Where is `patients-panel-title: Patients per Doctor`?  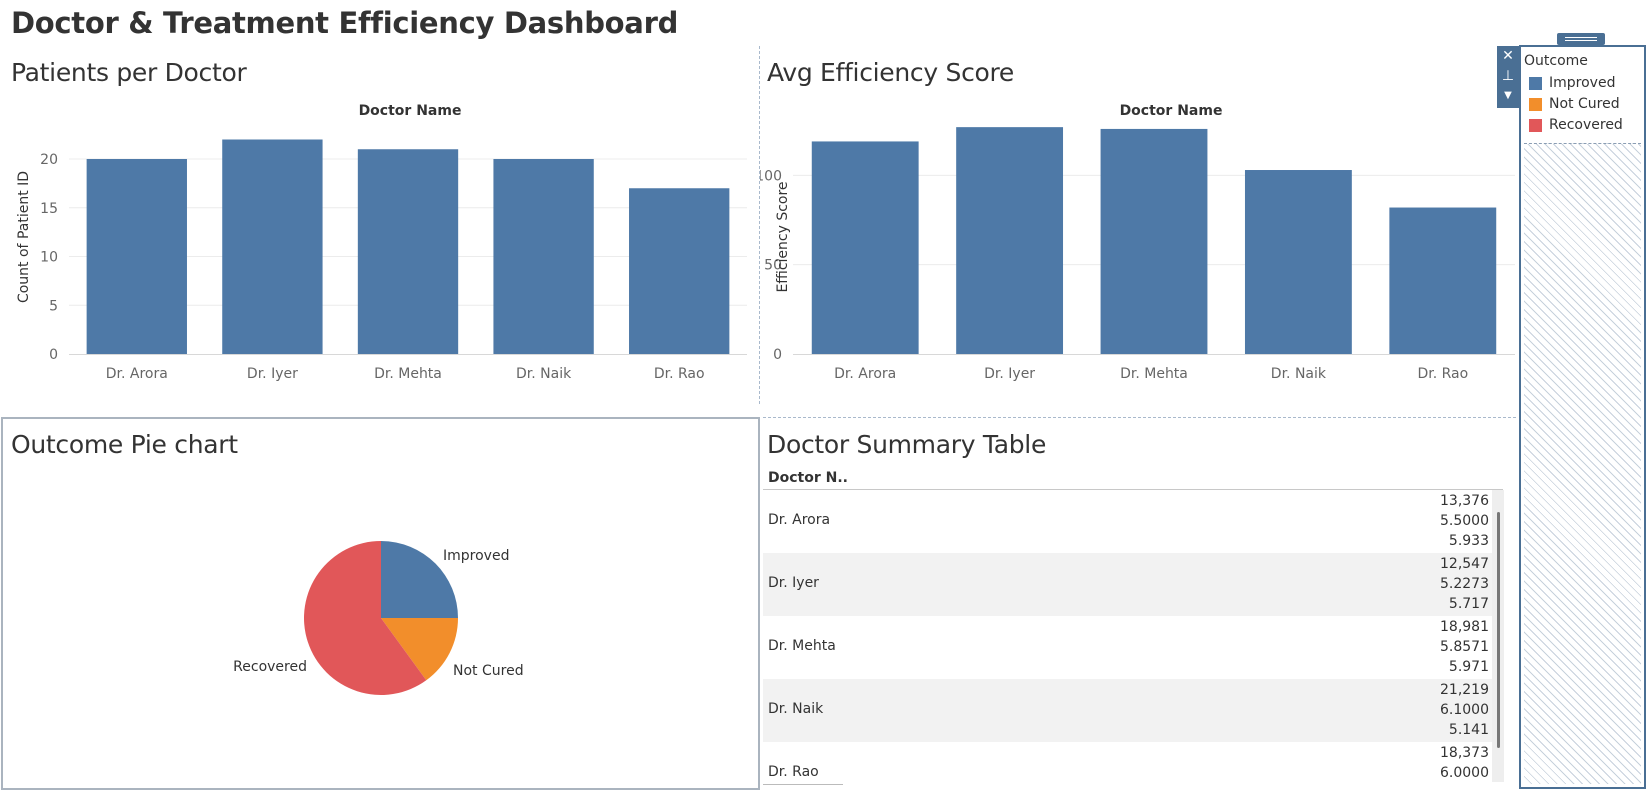 patients-panel-title: Patients per Doctor is located at coordinates (129, 72).